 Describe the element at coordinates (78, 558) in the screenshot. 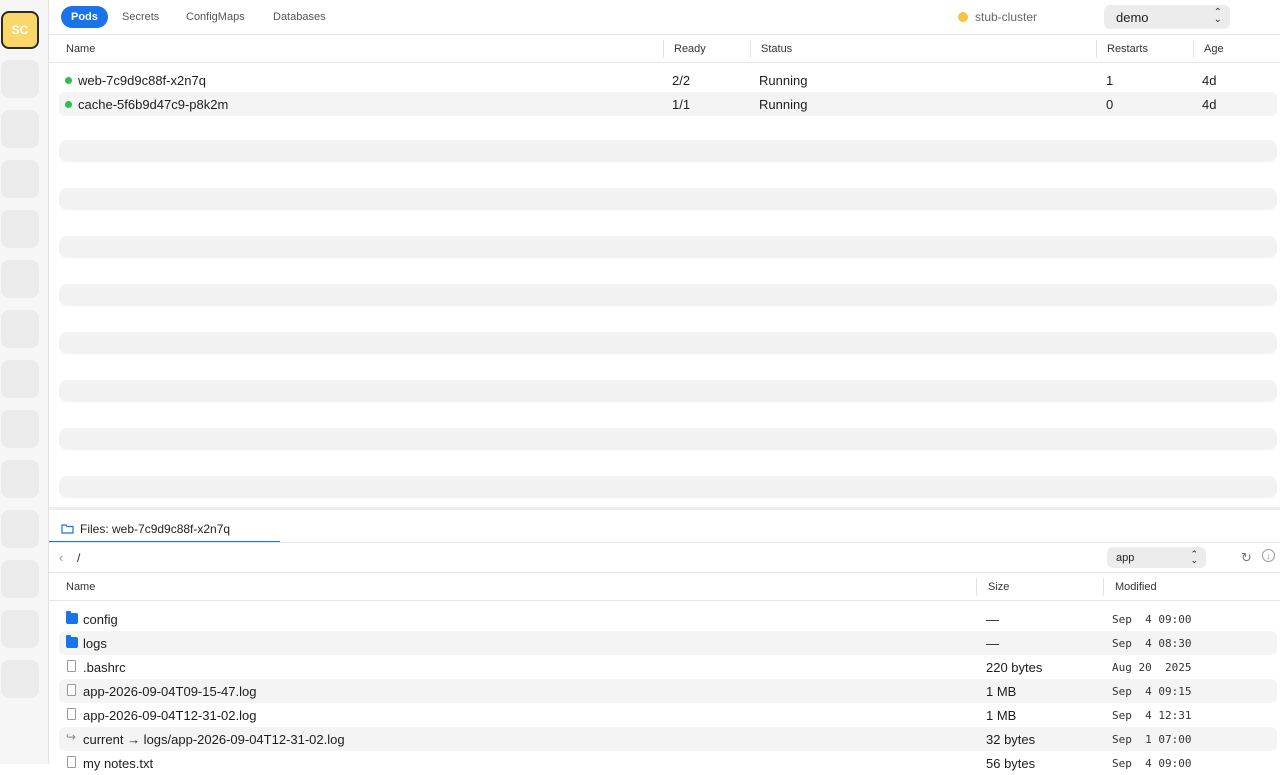

I see `current-path: /` at that location.